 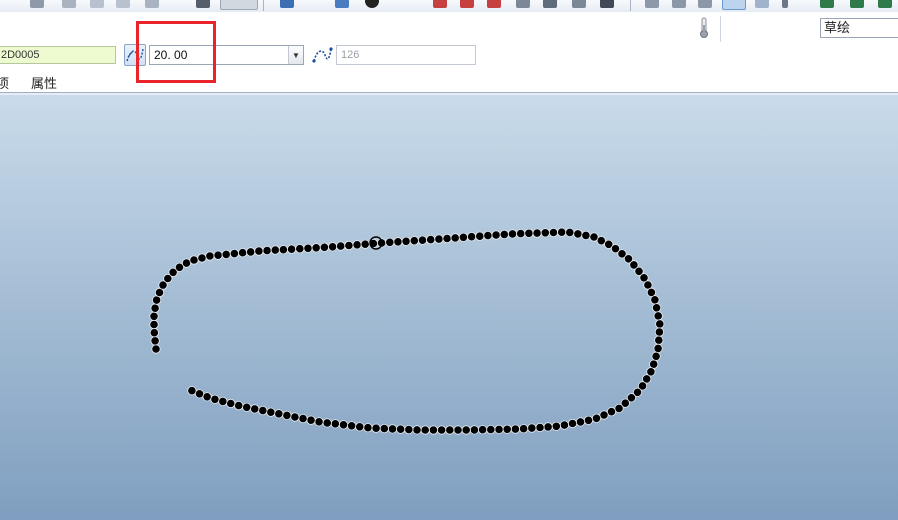 What do you see at coordinates (859, 28) in the screenshot?
I see `mode-select: 草绘` at bounding box center [859, 28].